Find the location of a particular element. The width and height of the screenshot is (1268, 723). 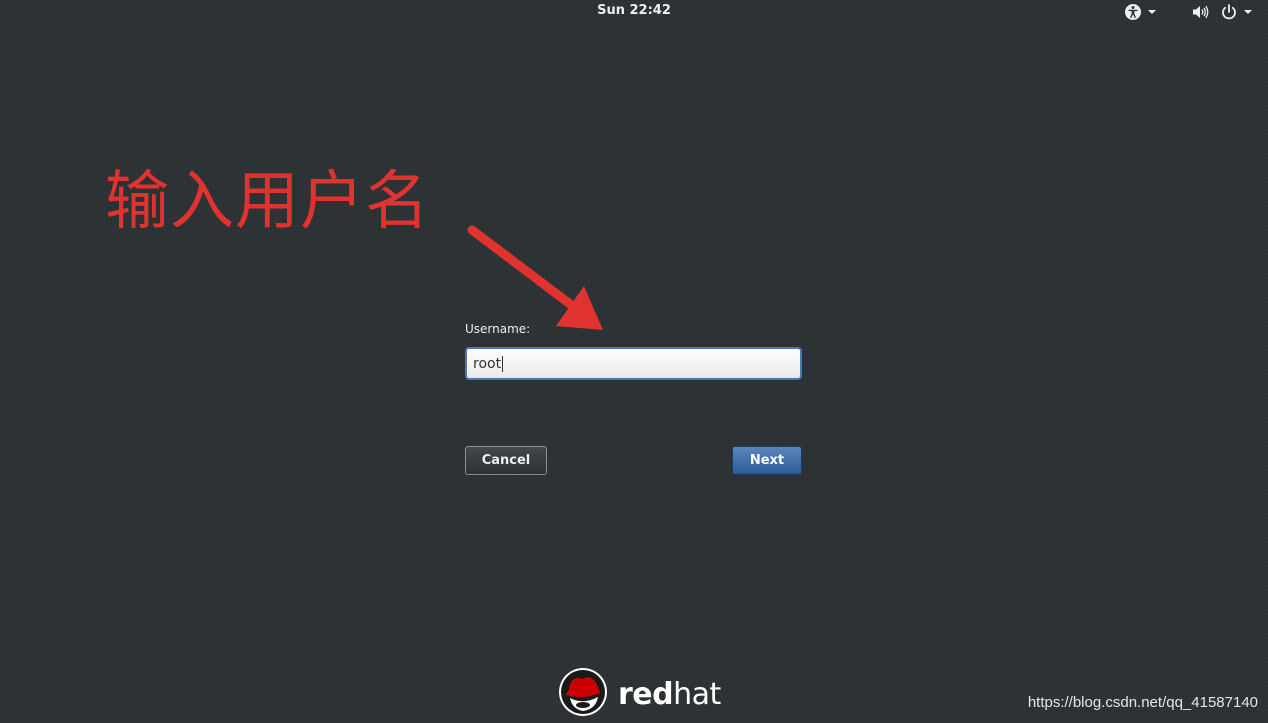

text-caret is located at coordinates (503, 363).